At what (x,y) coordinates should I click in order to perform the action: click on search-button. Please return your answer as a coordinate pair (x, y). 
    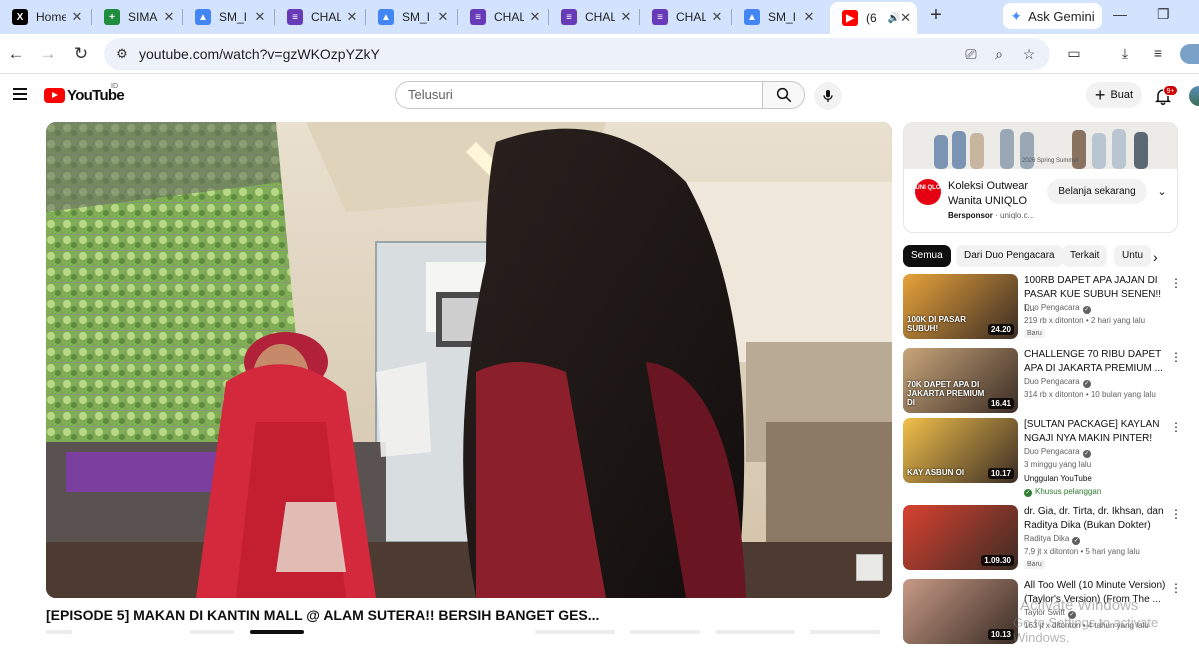
    Looking at the image, I should click on (783, 95).